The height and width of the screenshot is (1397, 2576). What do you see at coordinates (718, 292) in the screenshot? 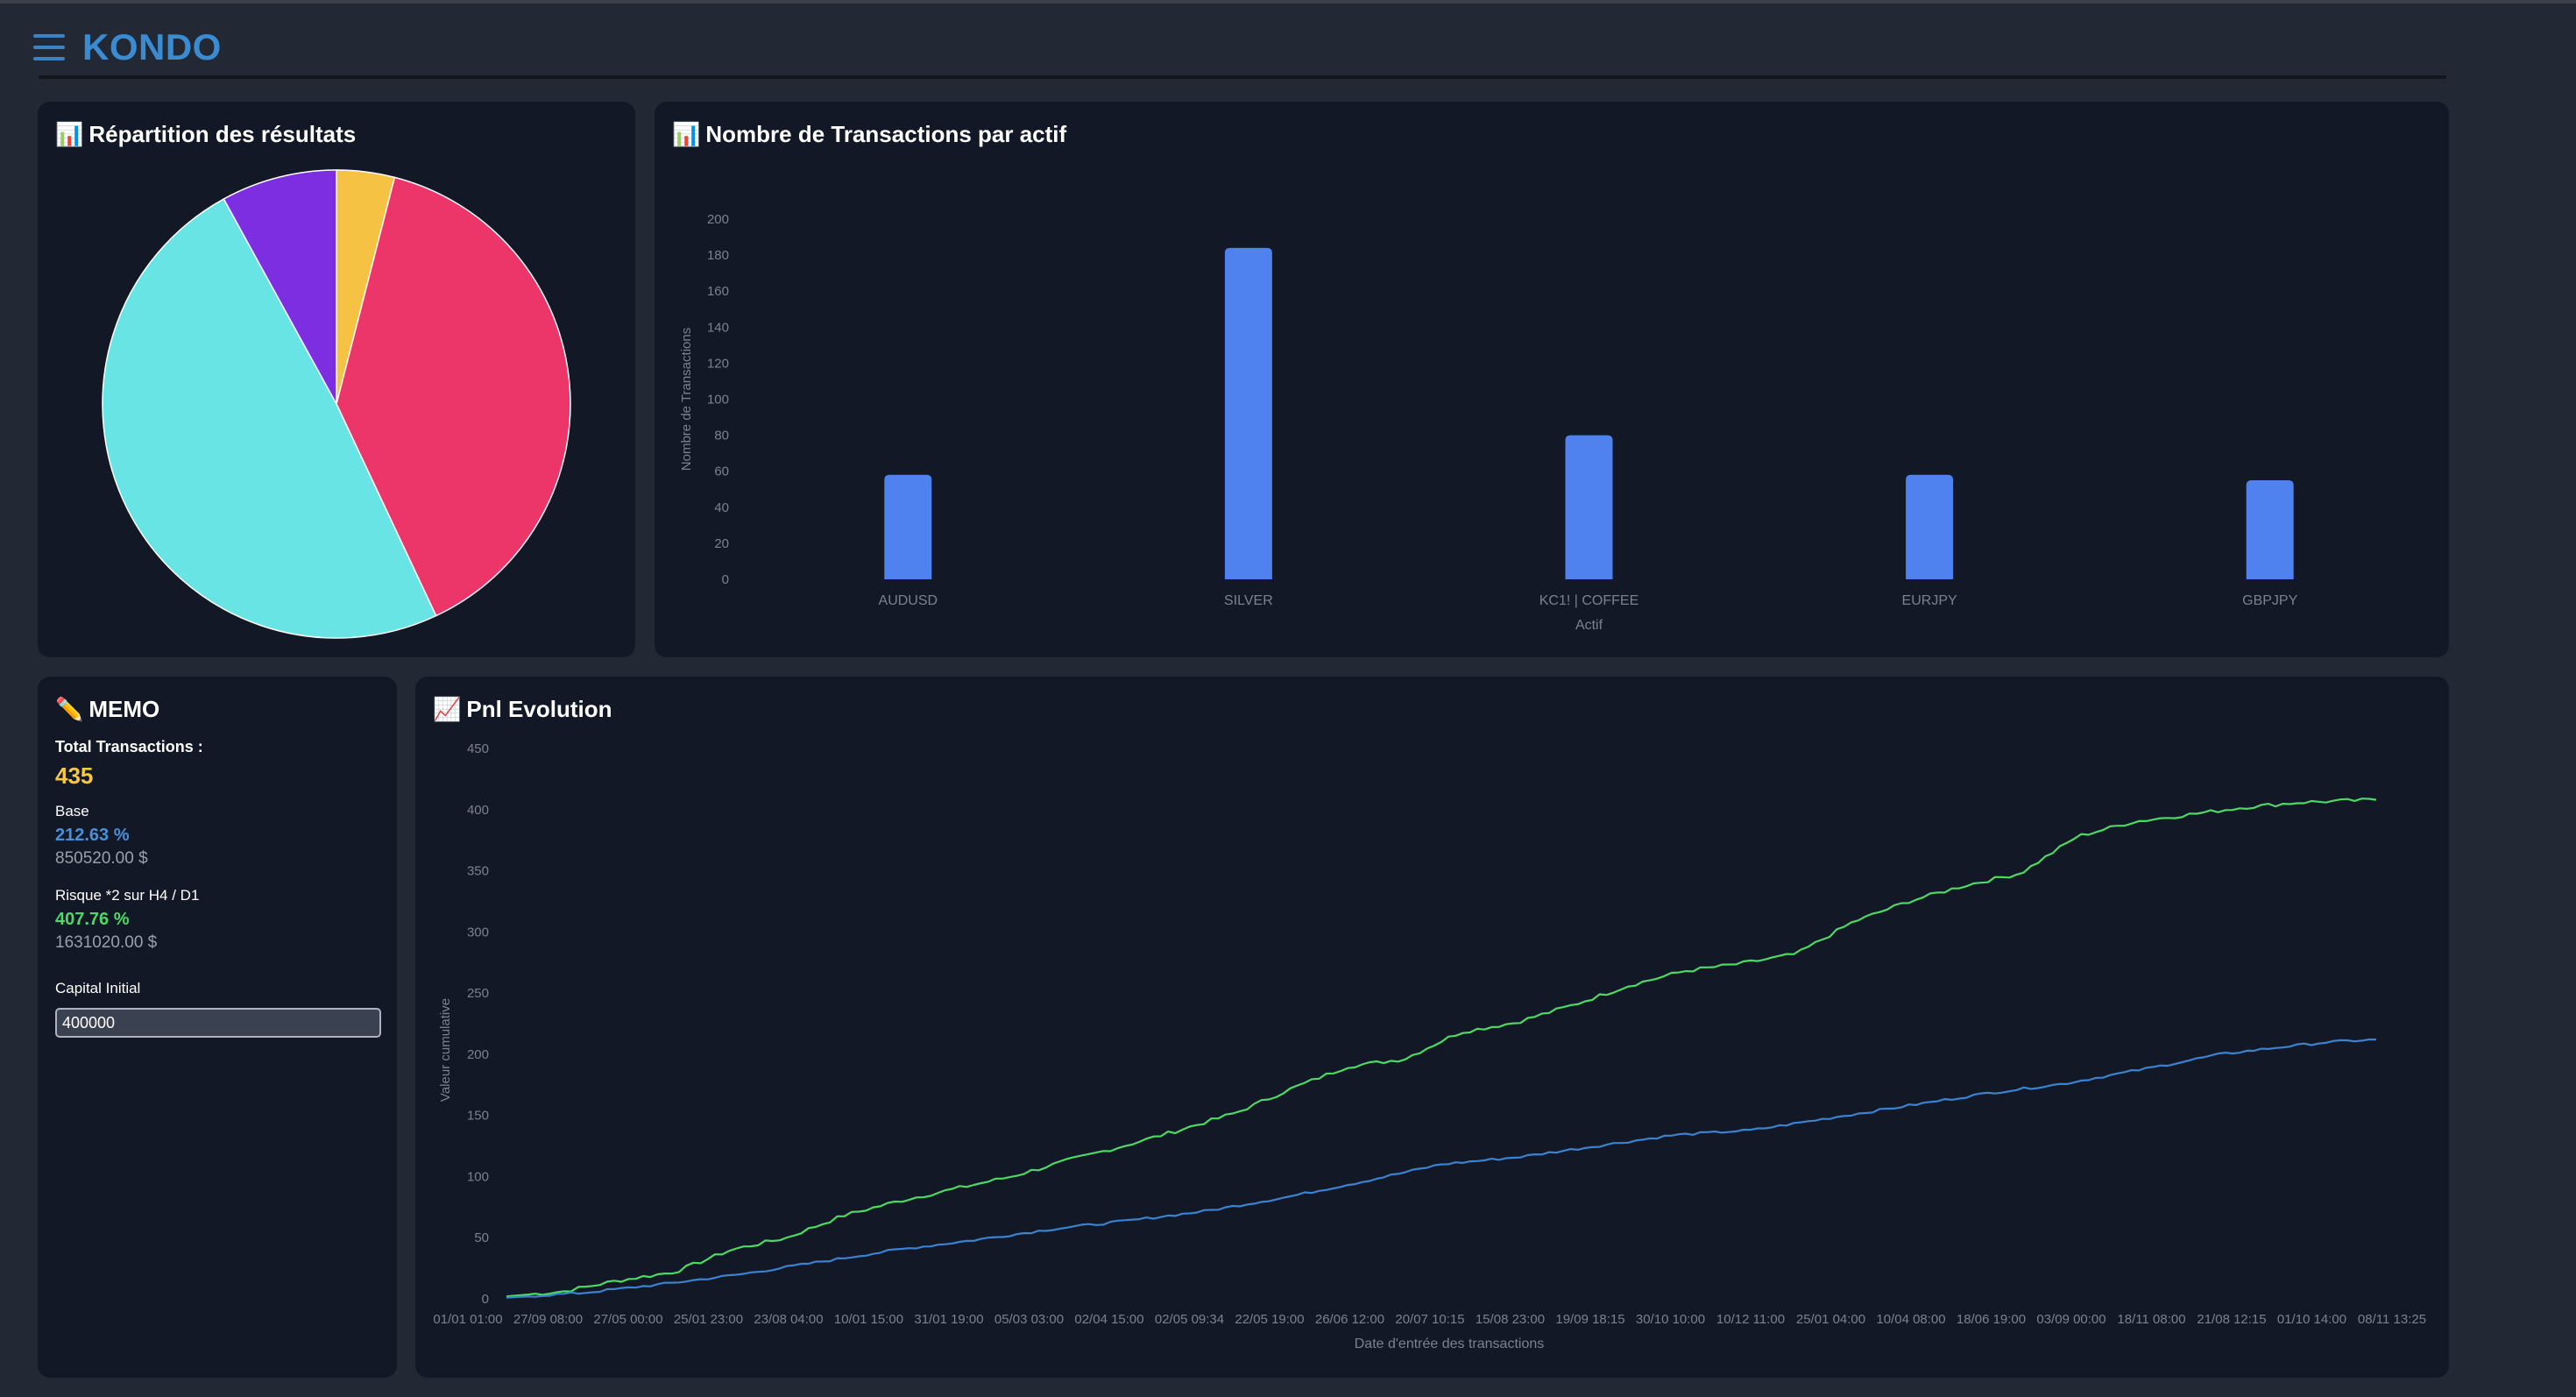
I see `y-tick-label: 160` at bounding box center [718, 292].